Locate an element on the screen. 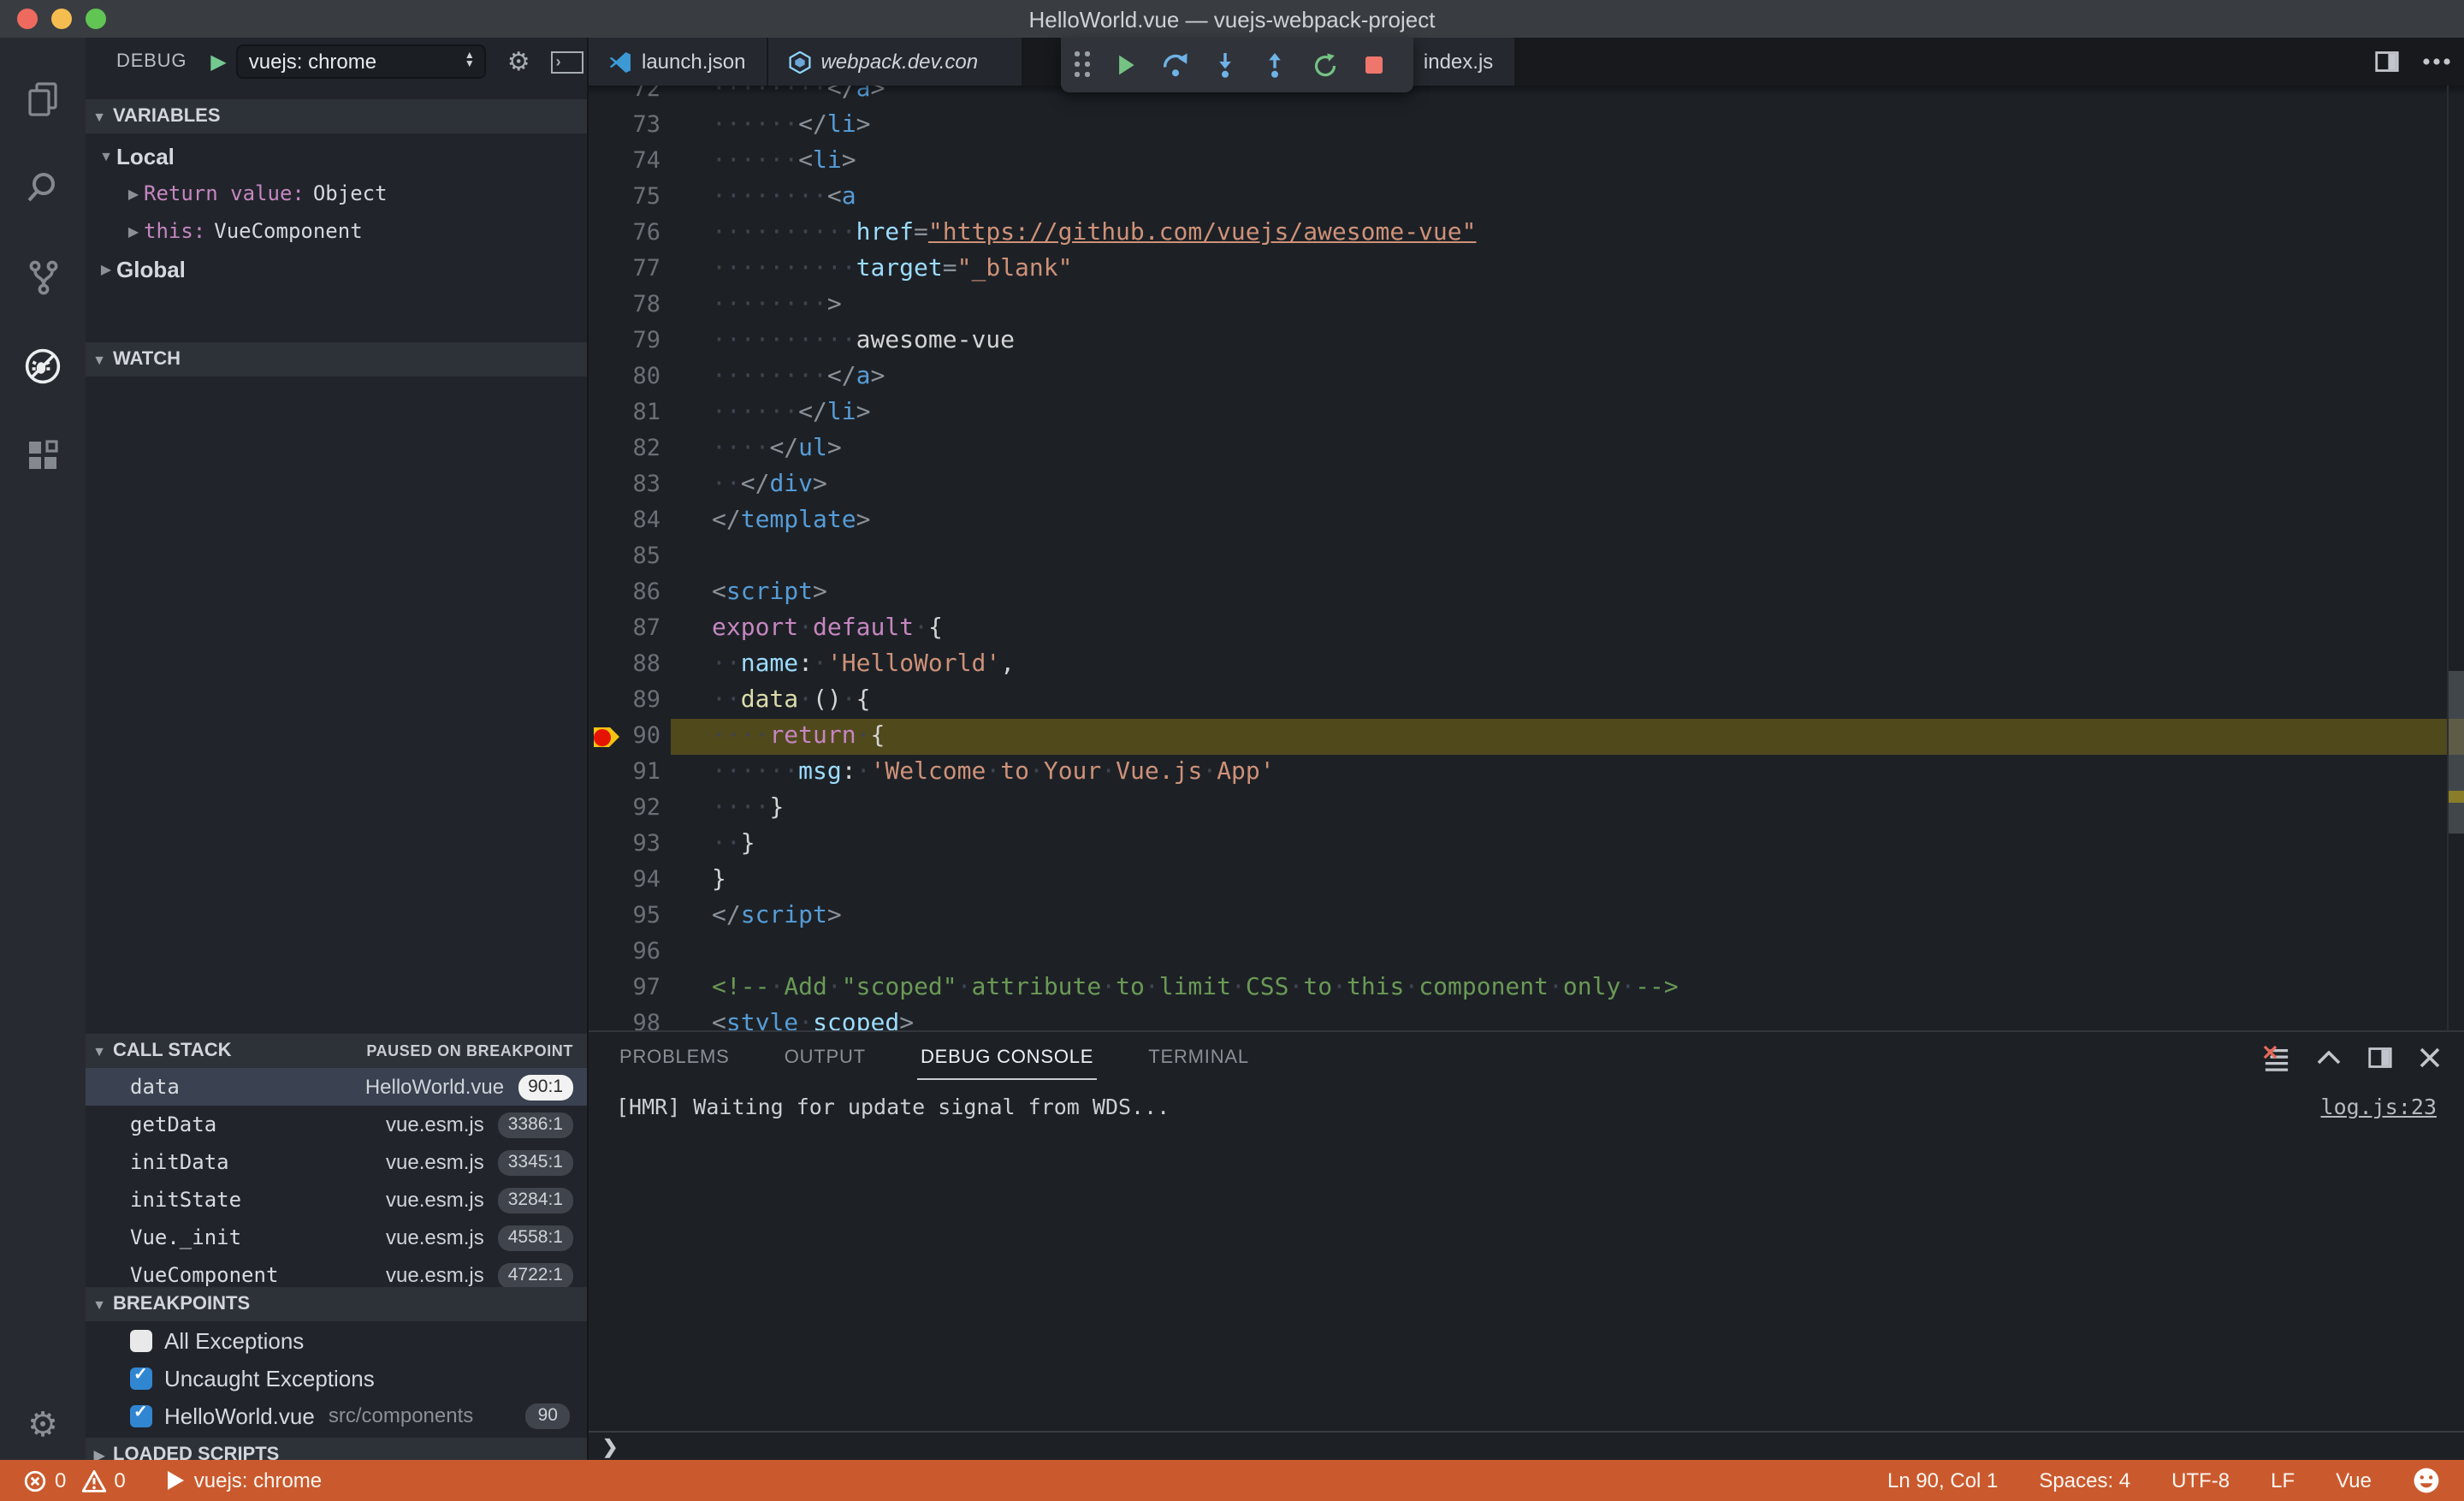 The image size is (2464, 1501). code-line-text: export·default·{ is located at coordinates (1567, 629).